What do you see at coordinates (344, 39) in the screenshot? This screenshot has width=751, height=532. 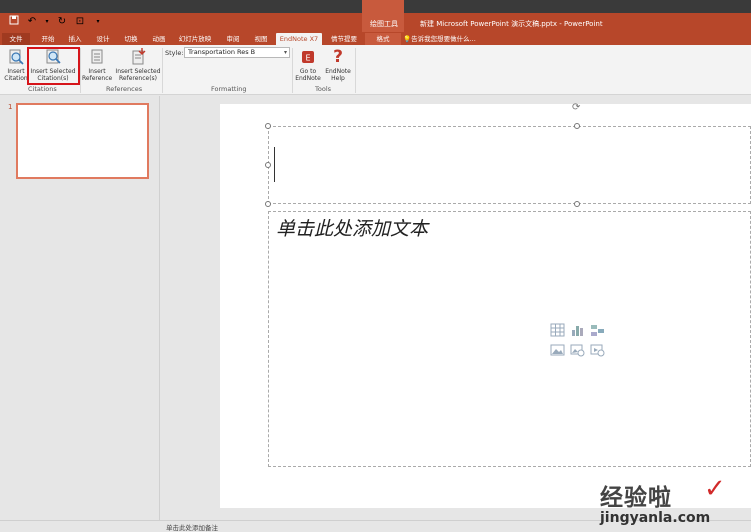 I see `tab-storyboarding: 情节提要` at bounding box center [344, 39].